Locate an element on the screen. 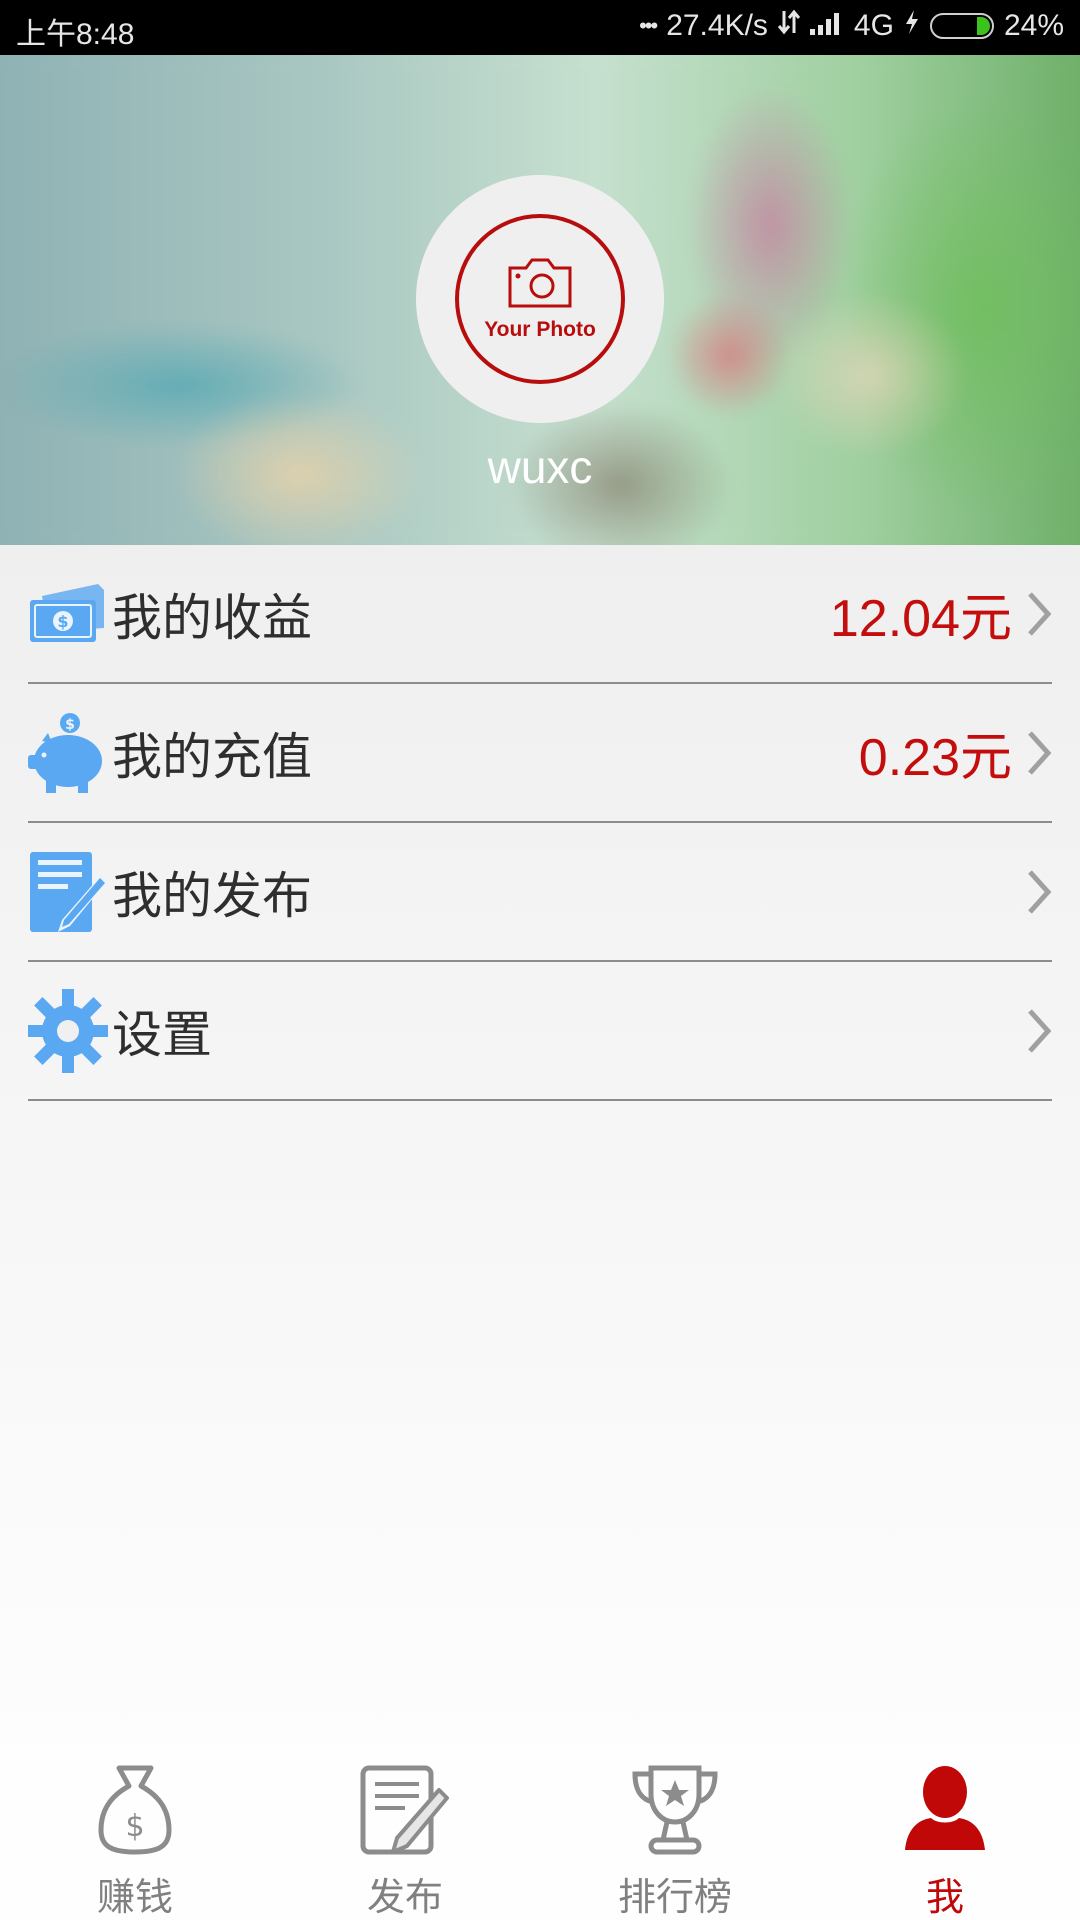 The image size is (1080, 1920). tab-earn: $ 赚钱 is located at coordinates (135, 1832).